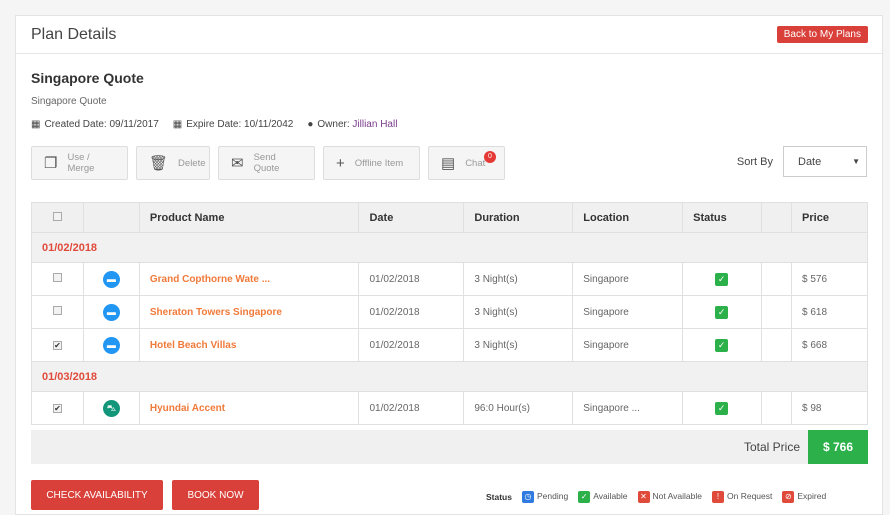 This screenshot has width=890, height=515. What do you see at coordinates (584, 497) in the screenshot?
I see `available-icon: ✓` at bounding box center [584, 497].